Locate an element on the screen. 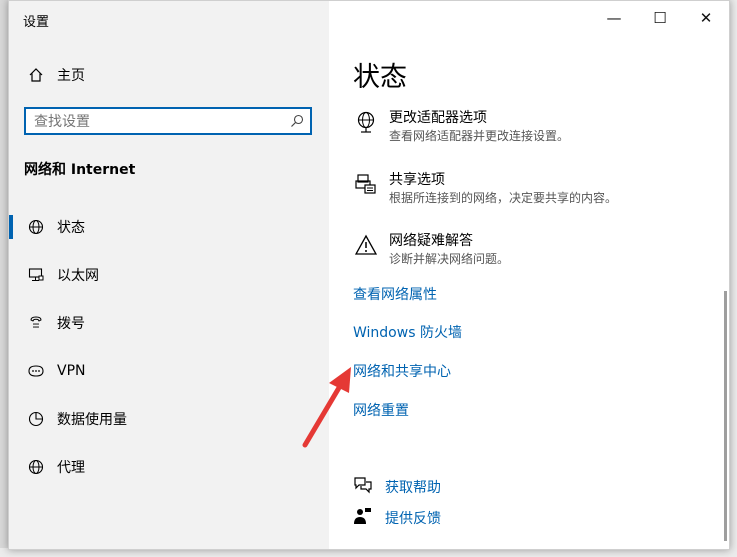 This screenshot has height=557, width=737. option-title: 共享选项 is located at coordinates (417, 180).